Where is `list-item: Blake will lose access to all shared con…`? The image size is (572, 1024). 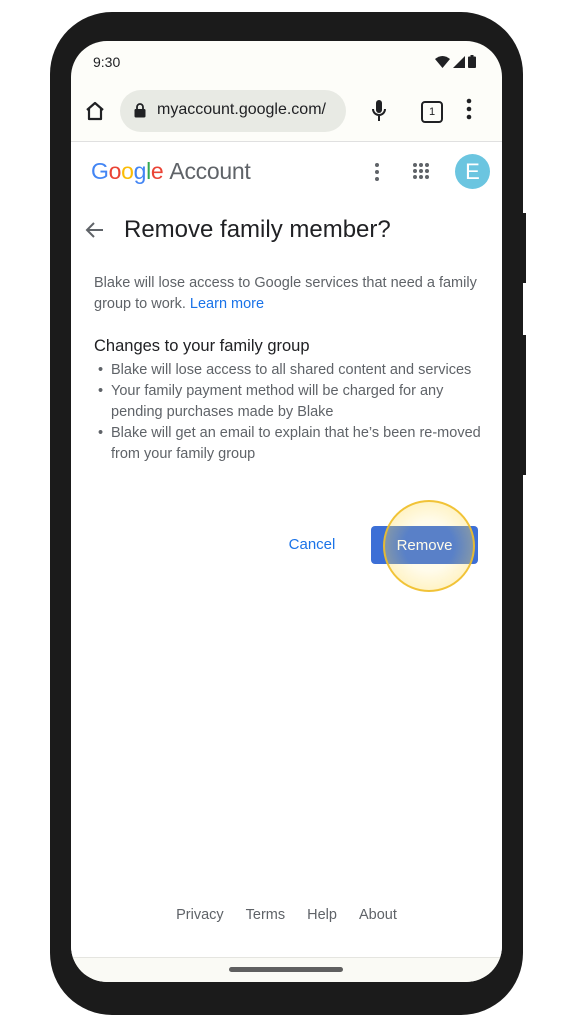
list-item: Blake will lose access to all shared con… is located at coordinates (289, 370).